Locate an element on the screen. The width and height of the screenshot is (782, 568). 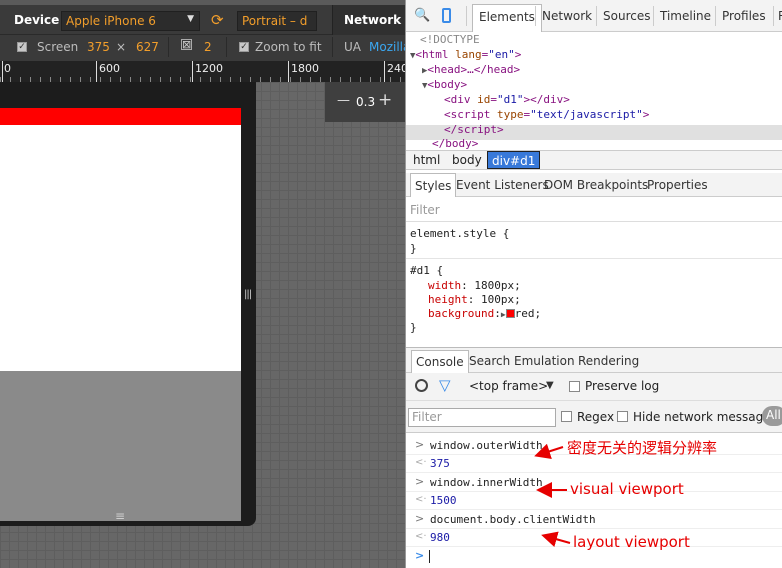
orientation-select: Portrait – d is located at coordinates (277, 21).